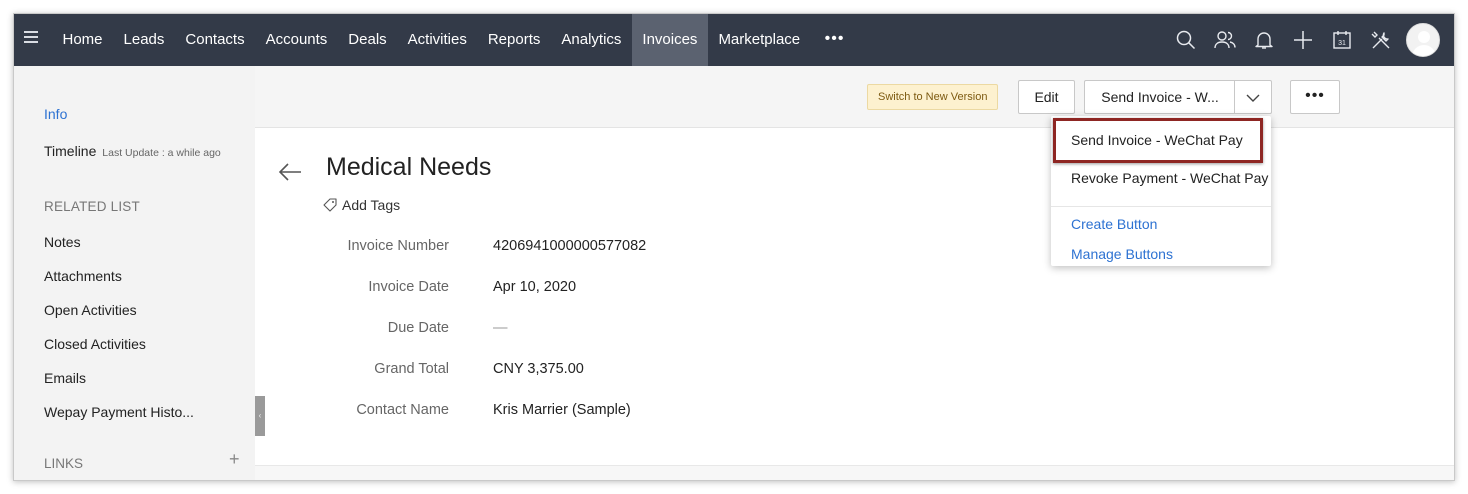 The width and height of the screenshot is (1468, 494). Describe the element at coordinates (591, 40) in the screenshot. I see `tab-analytics: Analytics` at that location.